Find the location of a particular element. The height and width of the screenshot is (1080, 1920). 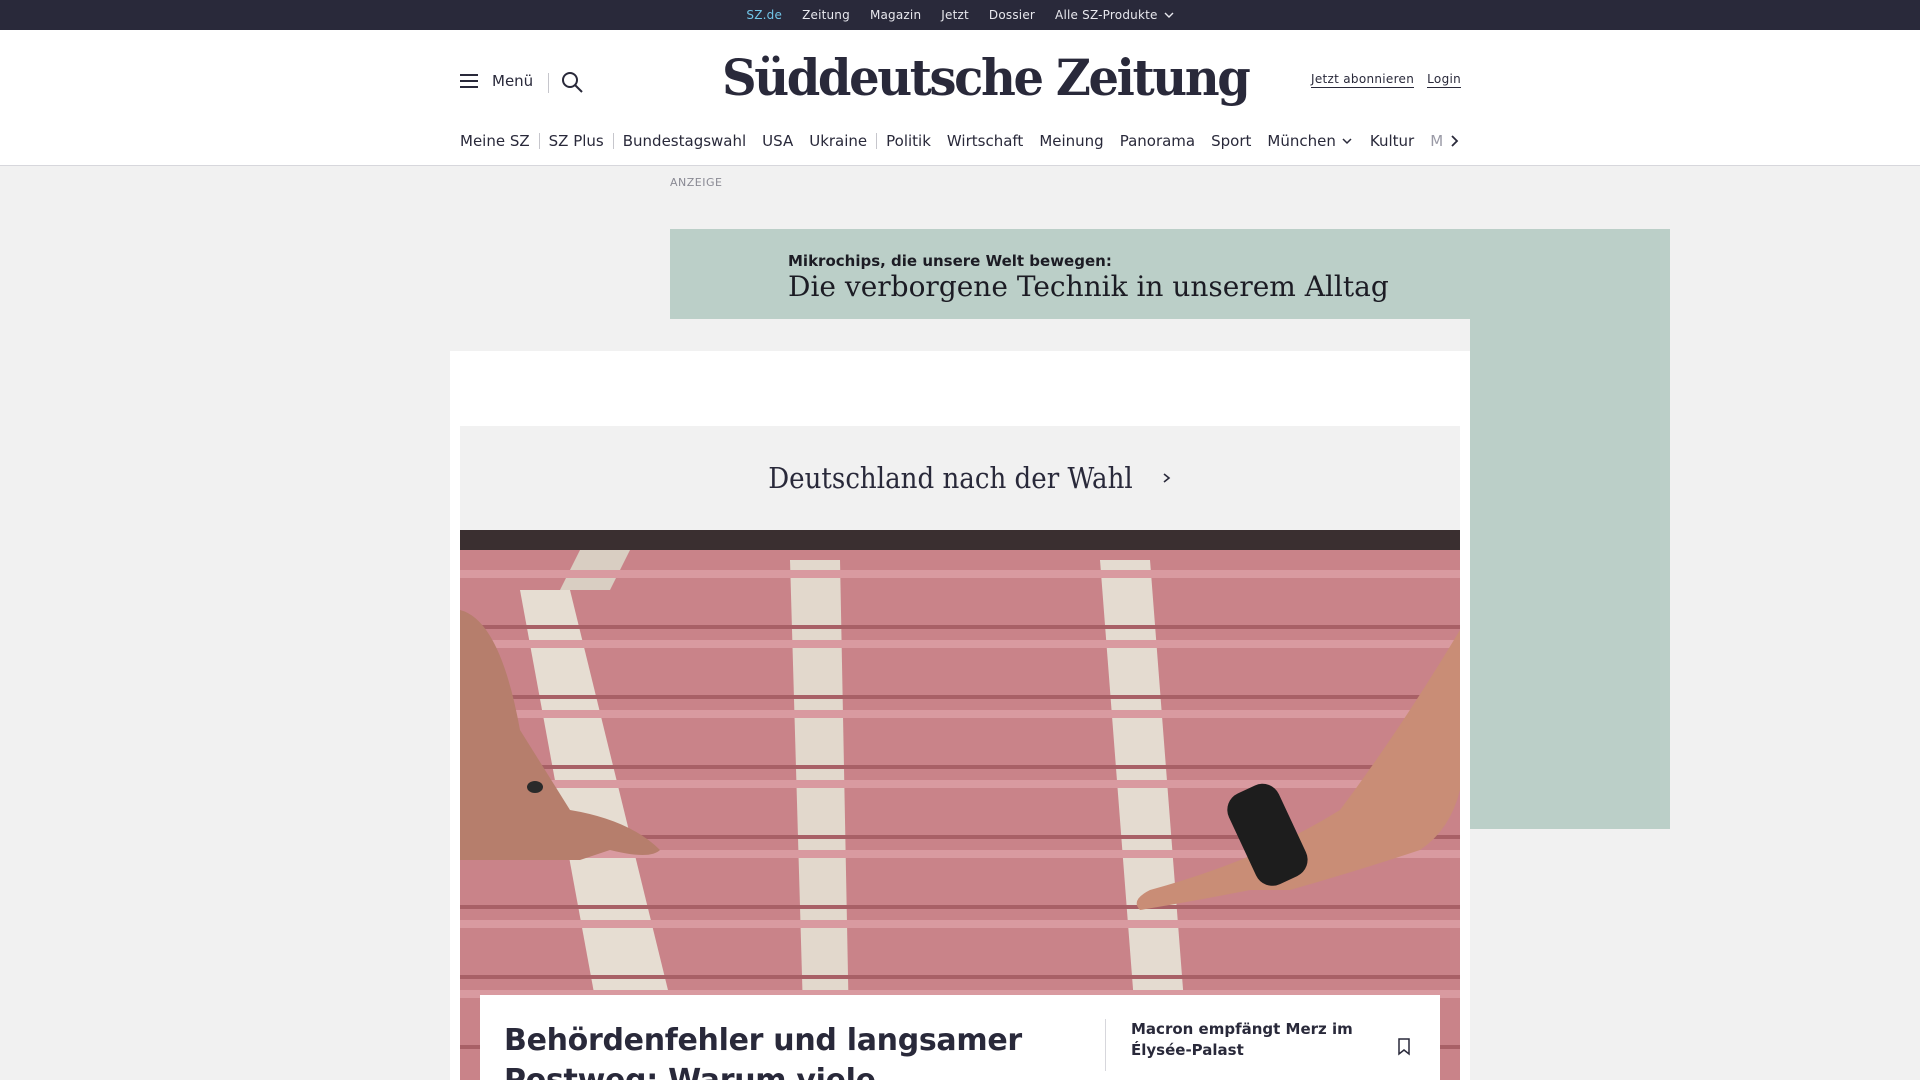

nav-item-more: M is located at coordinates (1436, 141).